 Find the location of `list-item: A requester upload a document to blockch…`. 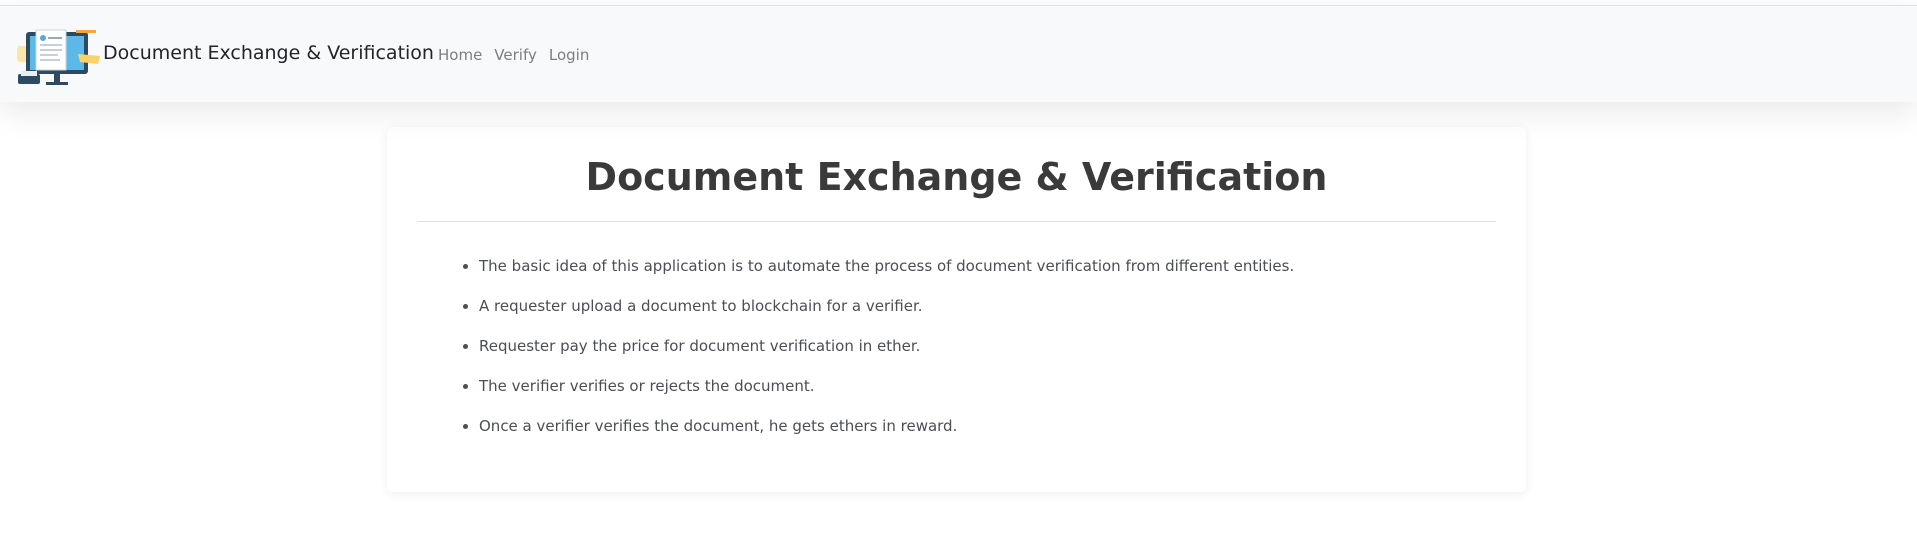

list-item: A requester upload a document to blockch… is located at coordinates (886, 317).